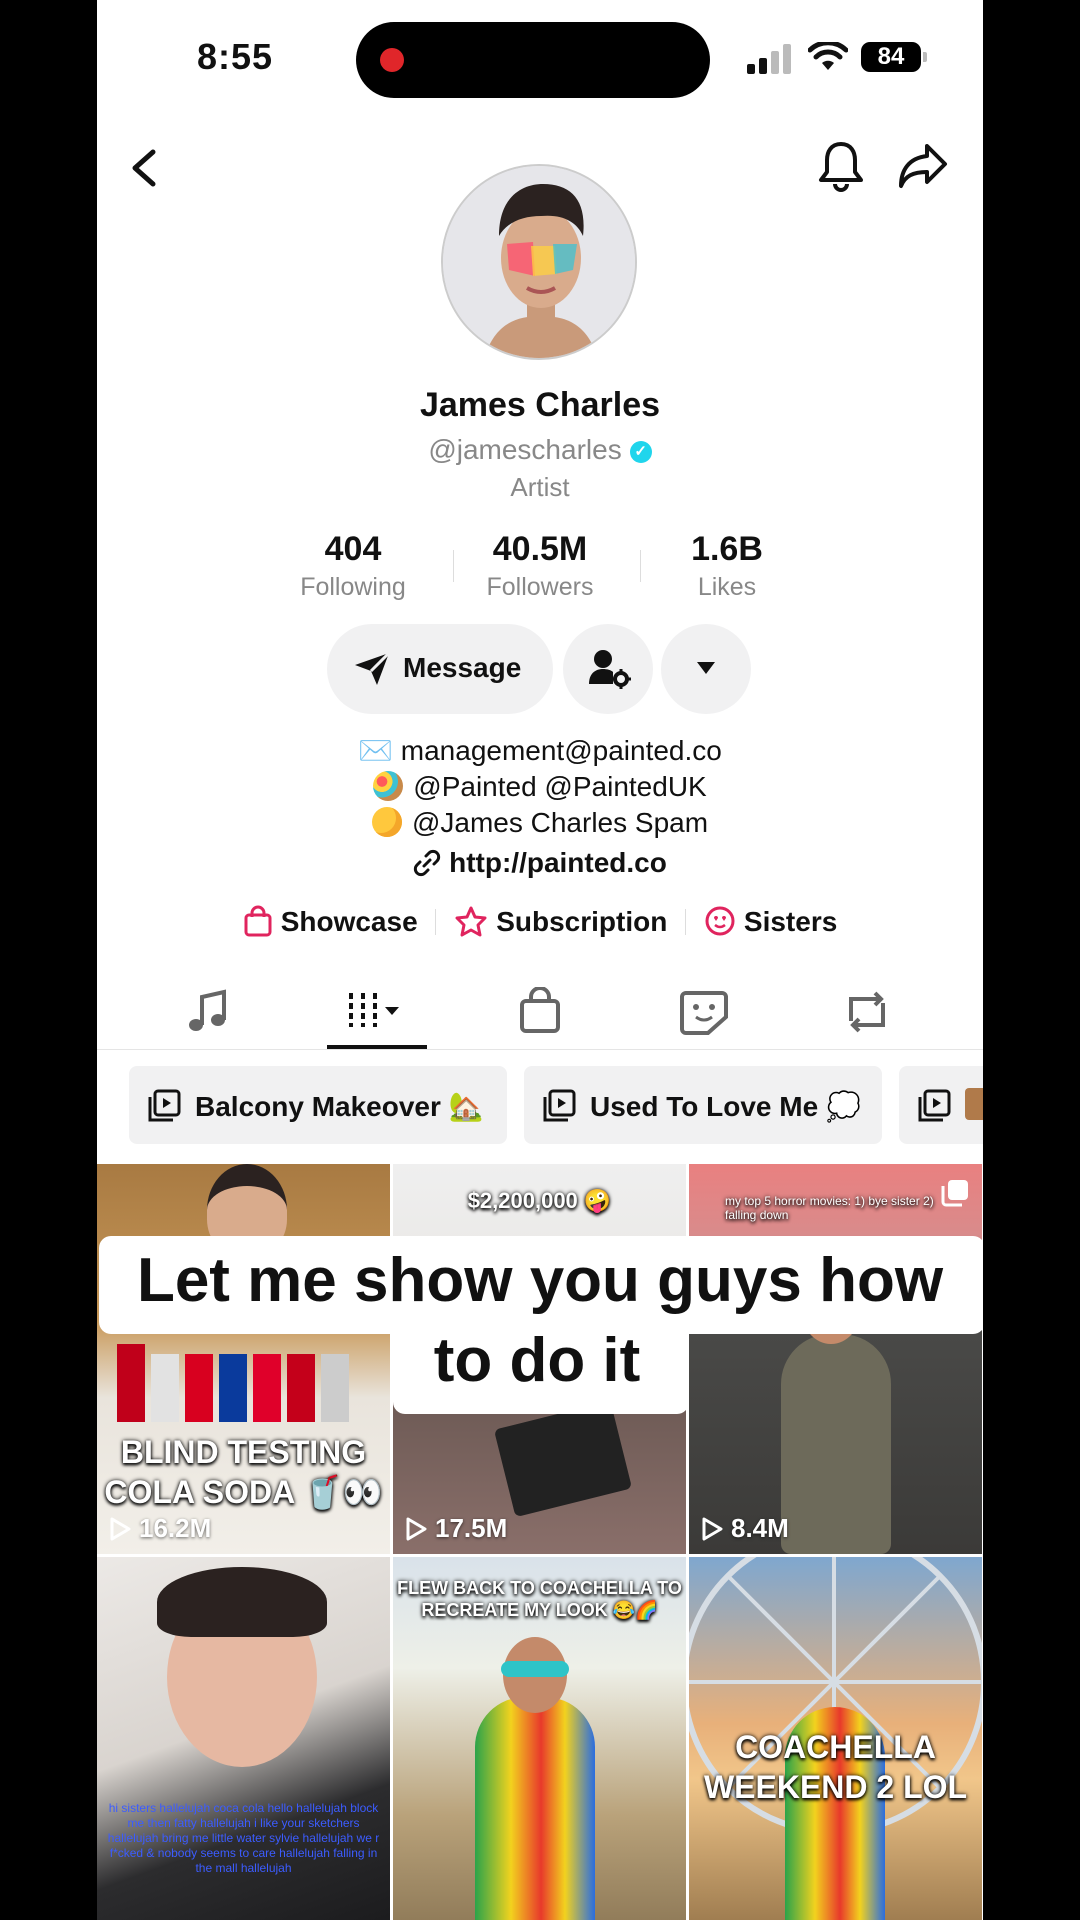 This screenshot has height=1920, width=1080. What do you see at coordinates (145, 168) in the screenshot?
I see `back-button` at bounding box center [145, 168].